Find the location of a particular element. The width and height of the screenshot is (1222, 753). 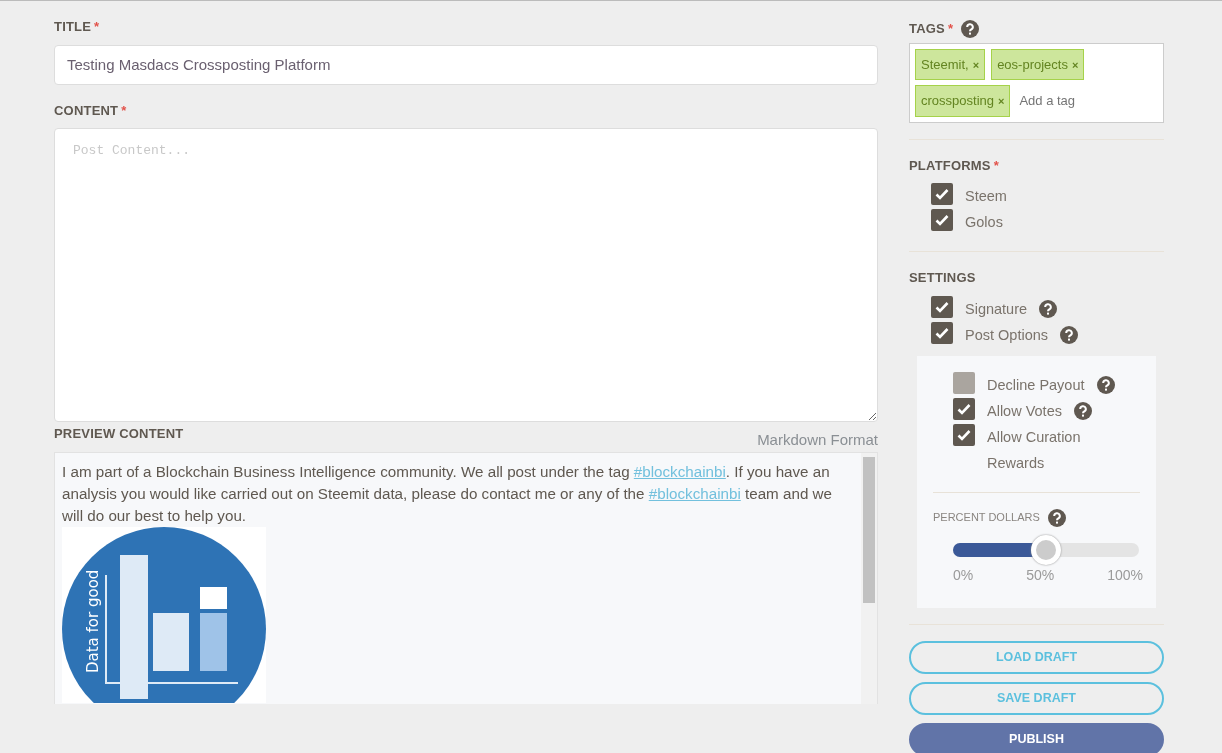

field-label: CONTENT is located at coordinates (86, 110).